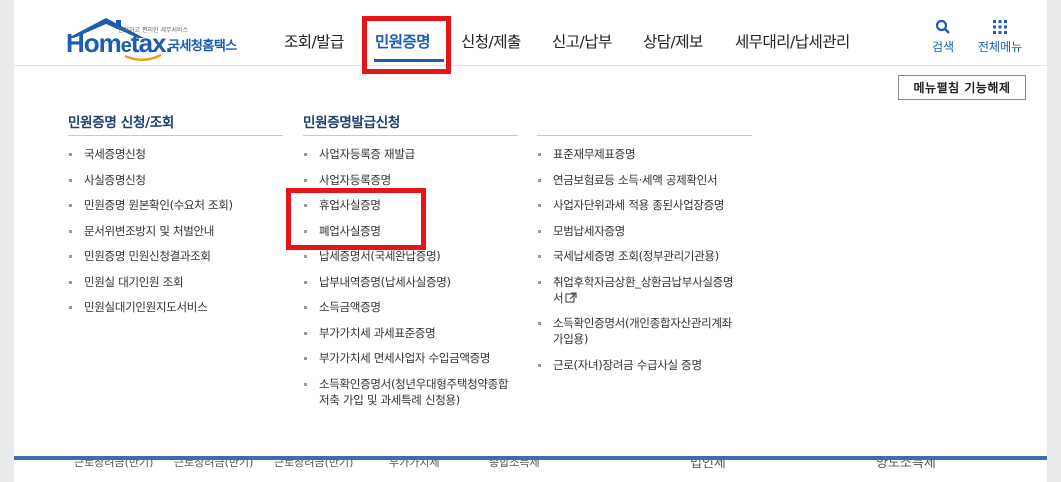 The height and width of the screenshot is (482, 1061). Describe the element at coordinates (356, 219) in the screenshot. I see `highlight-box-closure-items` at that location.